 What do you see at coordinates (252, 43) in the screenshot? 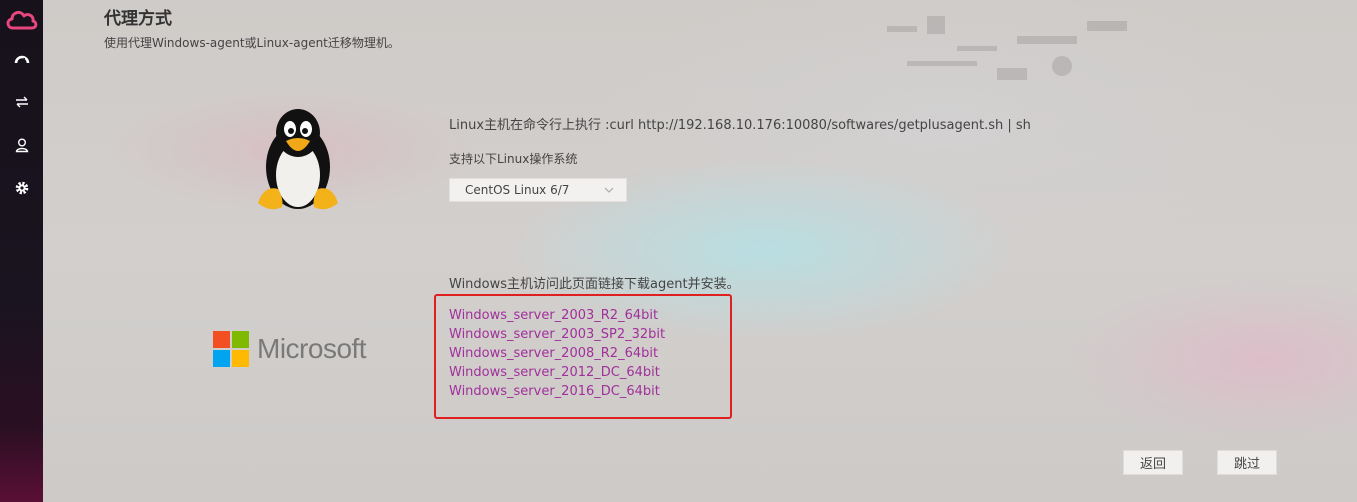
I see `page-subtitle: 使用代理Windows-agent或Linux-agent迁移物理机。` at bounding box center [252, 43].